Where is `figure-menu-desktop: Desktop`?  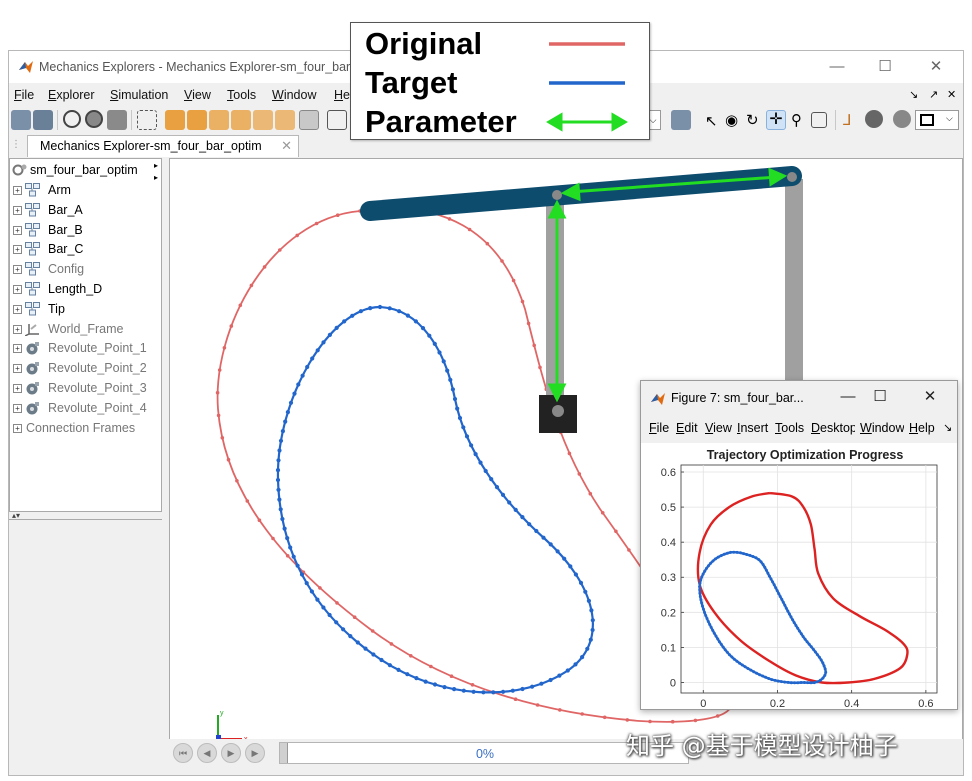
figure-menu-desktop: Desktop is located at coordinates (833, 428).